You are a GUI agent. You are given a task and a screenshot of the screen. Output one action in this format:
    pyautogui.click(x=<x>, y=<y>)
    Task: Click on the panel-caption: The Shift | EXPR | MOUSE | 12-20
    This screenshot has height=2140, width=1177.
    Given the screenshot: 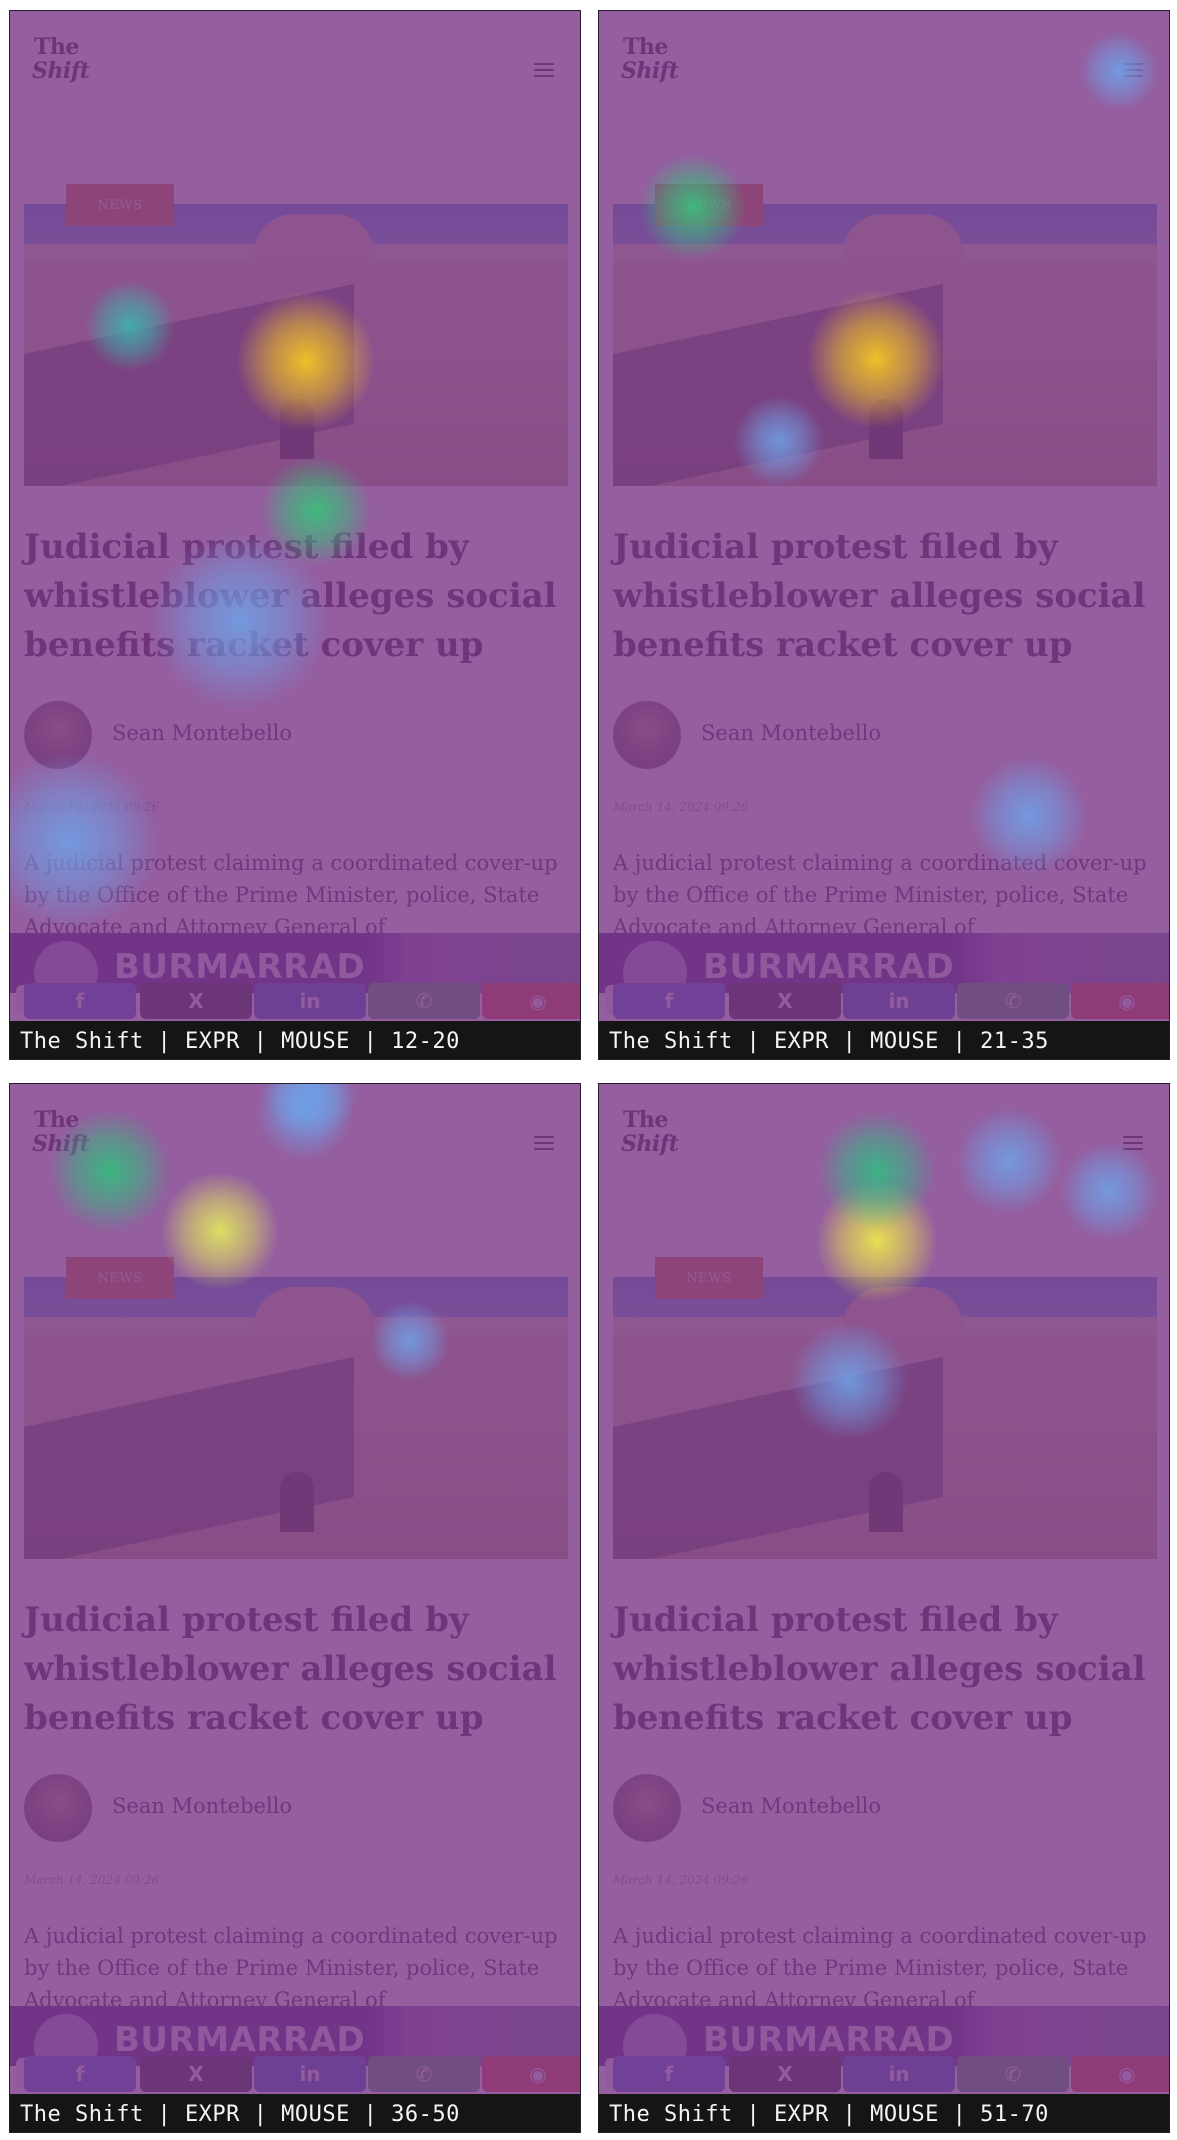 What is the action you would take?
    pyautogui.click(x=295, y=1040)
    